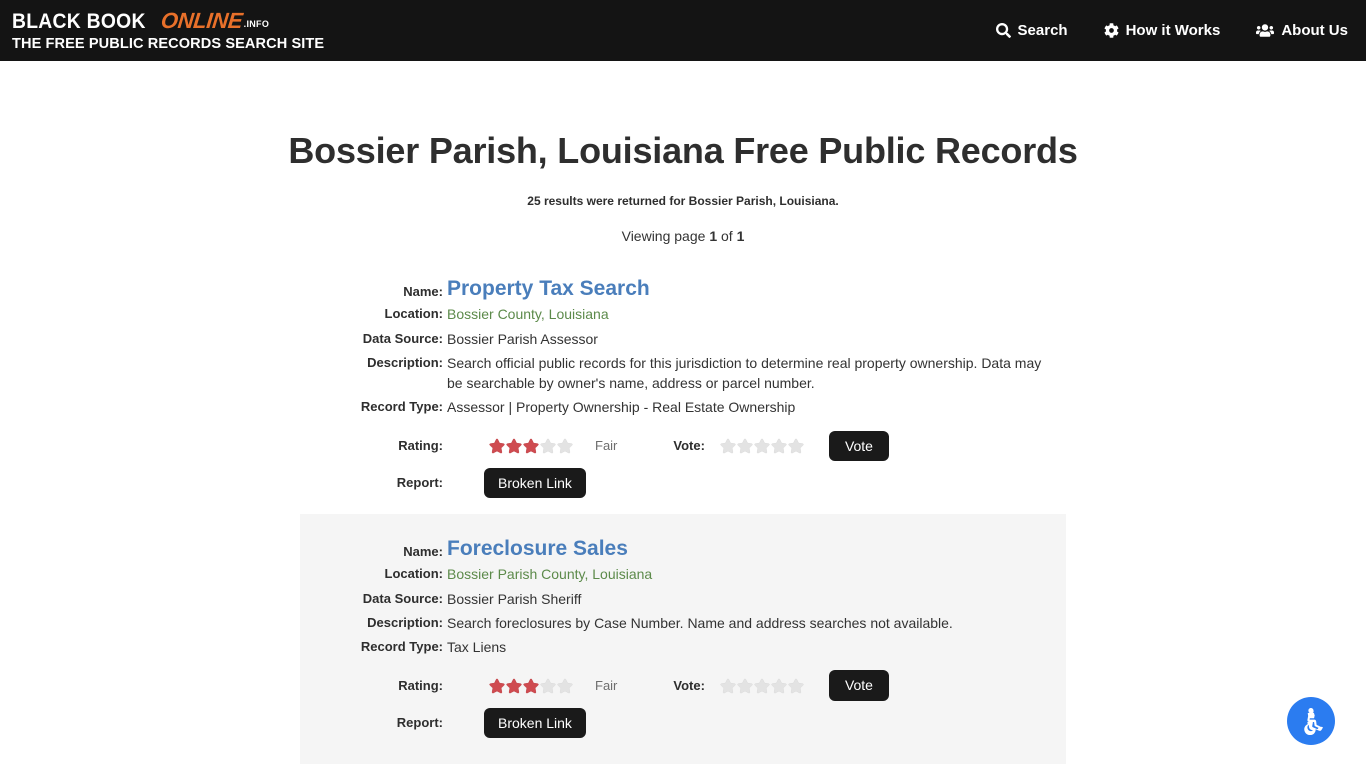  What do you see at coordinates (665, 236) in the screenshot?
I see `paging-prefix: Viewing page` at bounding box center [665, 236].